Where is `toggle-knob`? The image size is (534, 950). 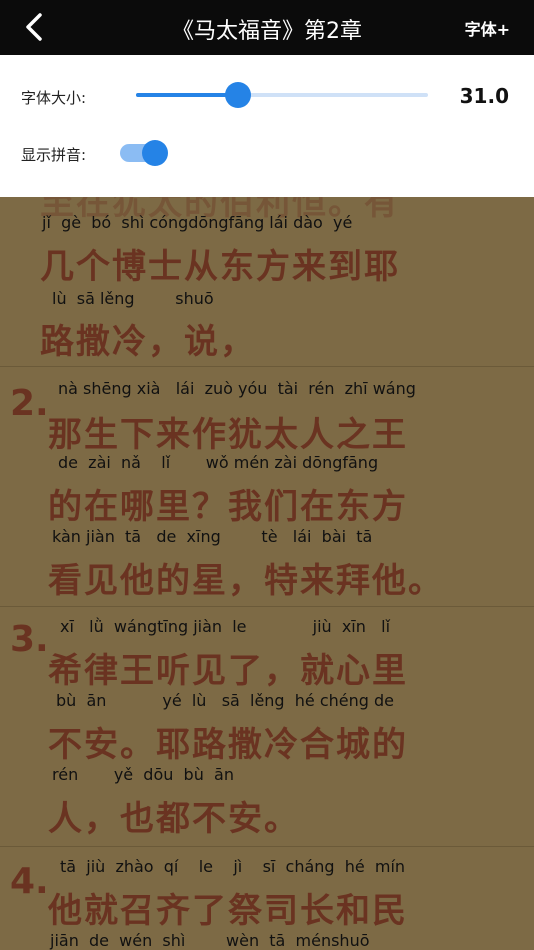 toggle-knob is located at coordinates (155, 153).